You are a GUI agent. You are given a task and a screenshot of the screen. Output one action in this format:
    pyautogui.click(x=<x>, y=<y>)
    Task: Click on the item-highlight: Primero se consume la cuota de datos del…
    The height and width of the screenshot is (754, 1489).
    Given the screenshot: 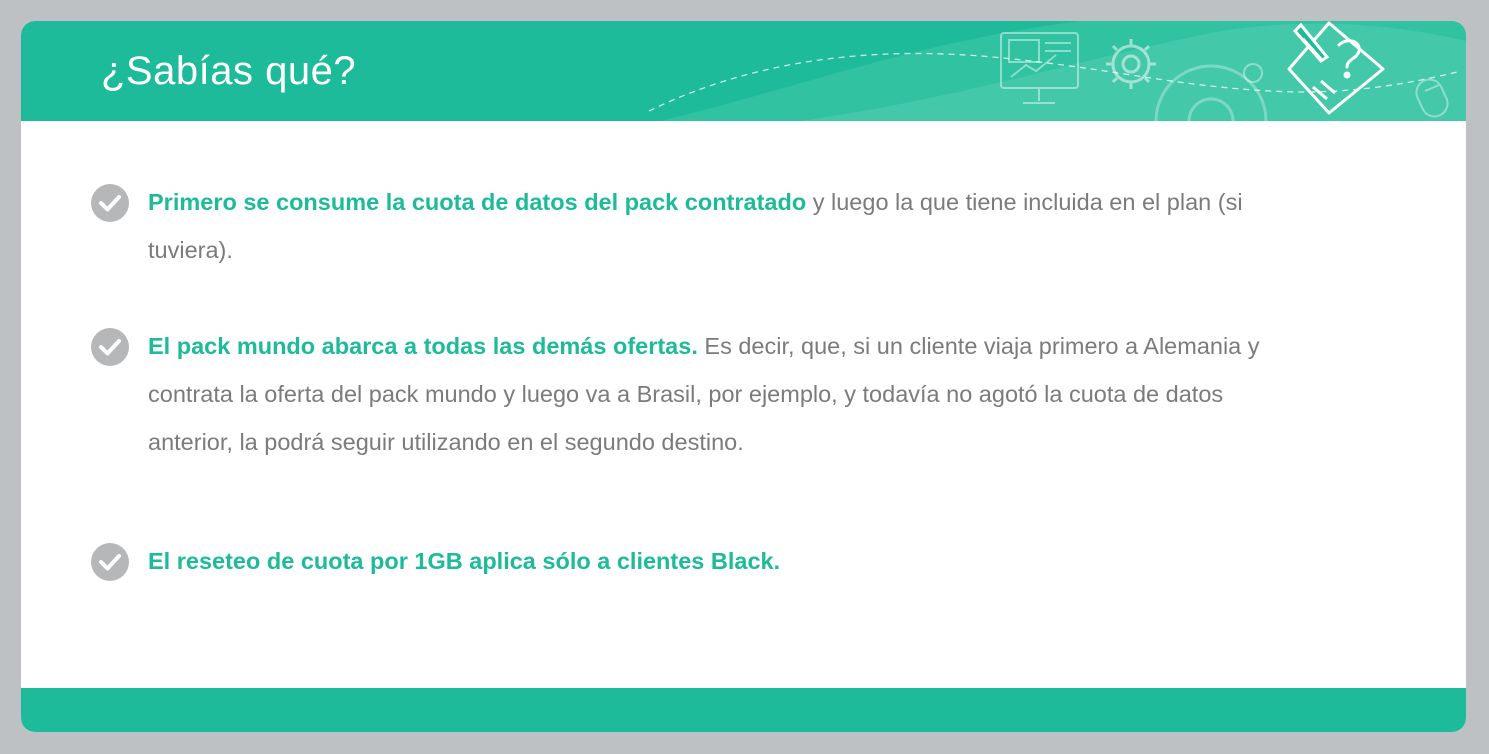 What is the action you would take?
    pyautogui.click(x=477, y=202)
    